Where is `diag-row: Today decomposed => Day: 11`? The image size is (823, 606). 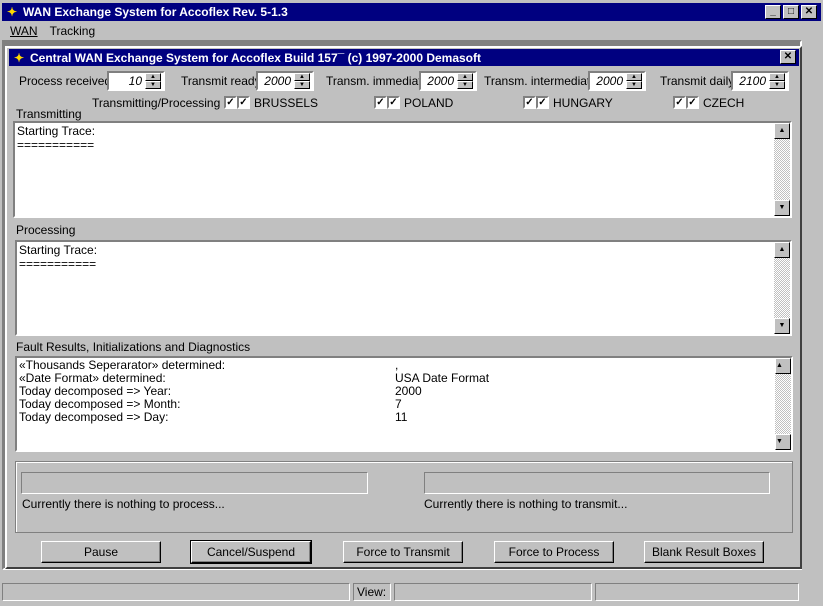 diag-row: Today decomposed => Day: 11 is located at coordinates (404, 417).